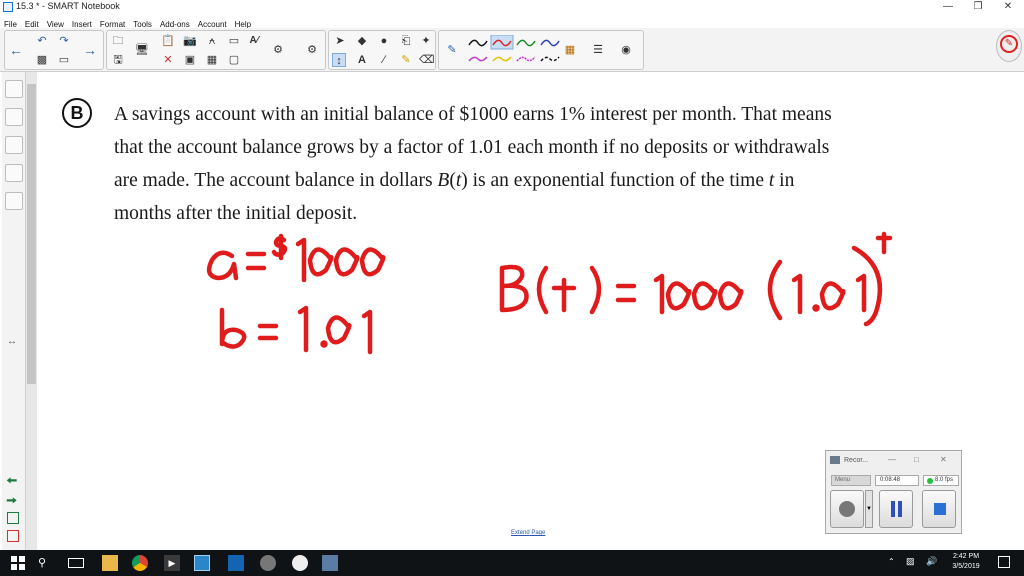  What do you see at coordinates (966, 556) in the screenshot?
I see `clock-time: 2:42 PM` at bounding box center [966, 556].